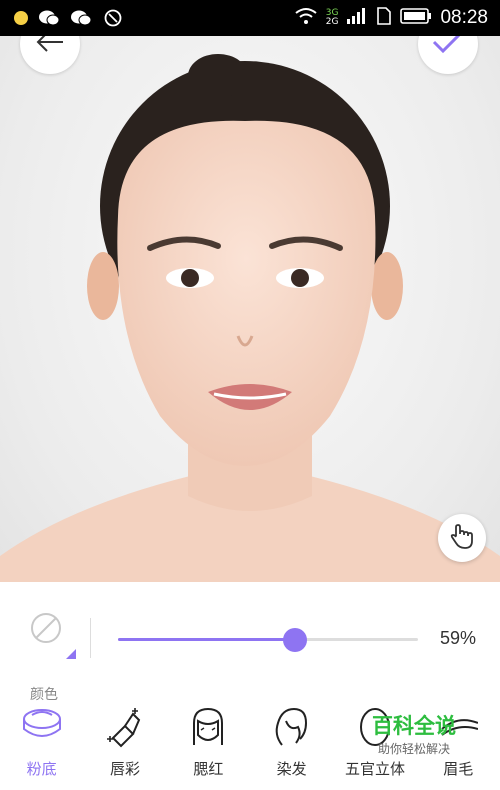 Image resolution: width=500 pixels, height=790 pixels. What do you see at coordinates (292, 727) in the screenshot?
I see `hair-dye-icon` at bounding box center [292, 727].